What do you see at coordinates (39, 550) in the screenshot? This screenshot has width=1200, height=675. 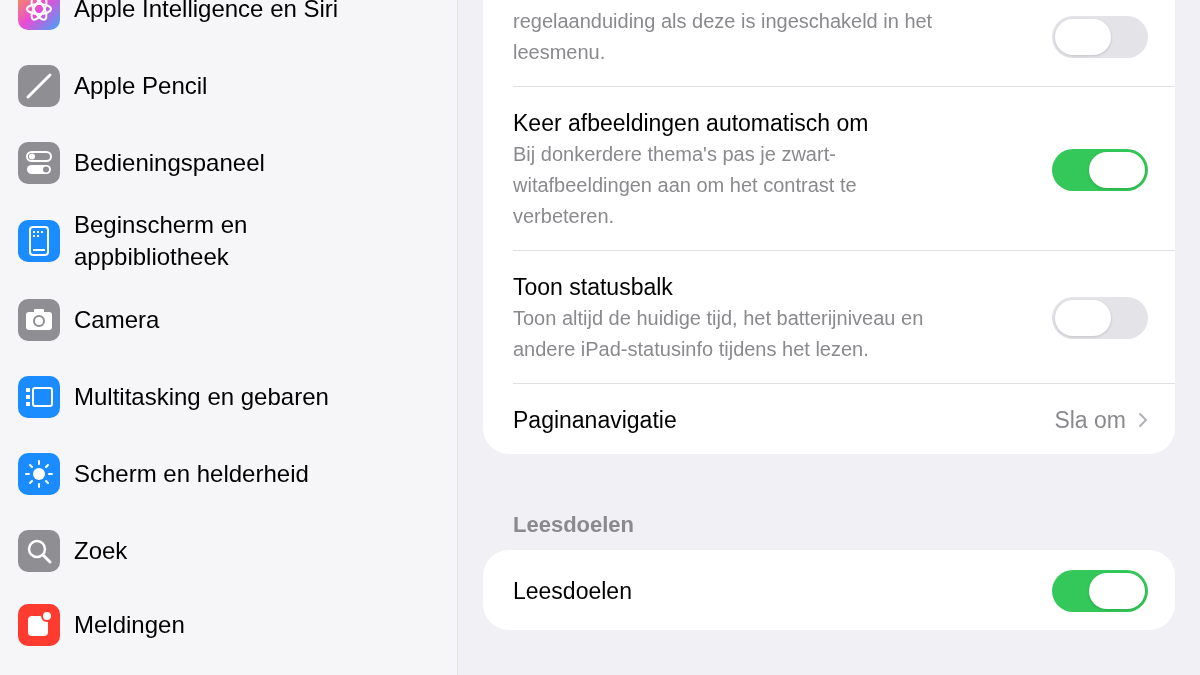 I see `search-icon` at bounding box center [39, 550].